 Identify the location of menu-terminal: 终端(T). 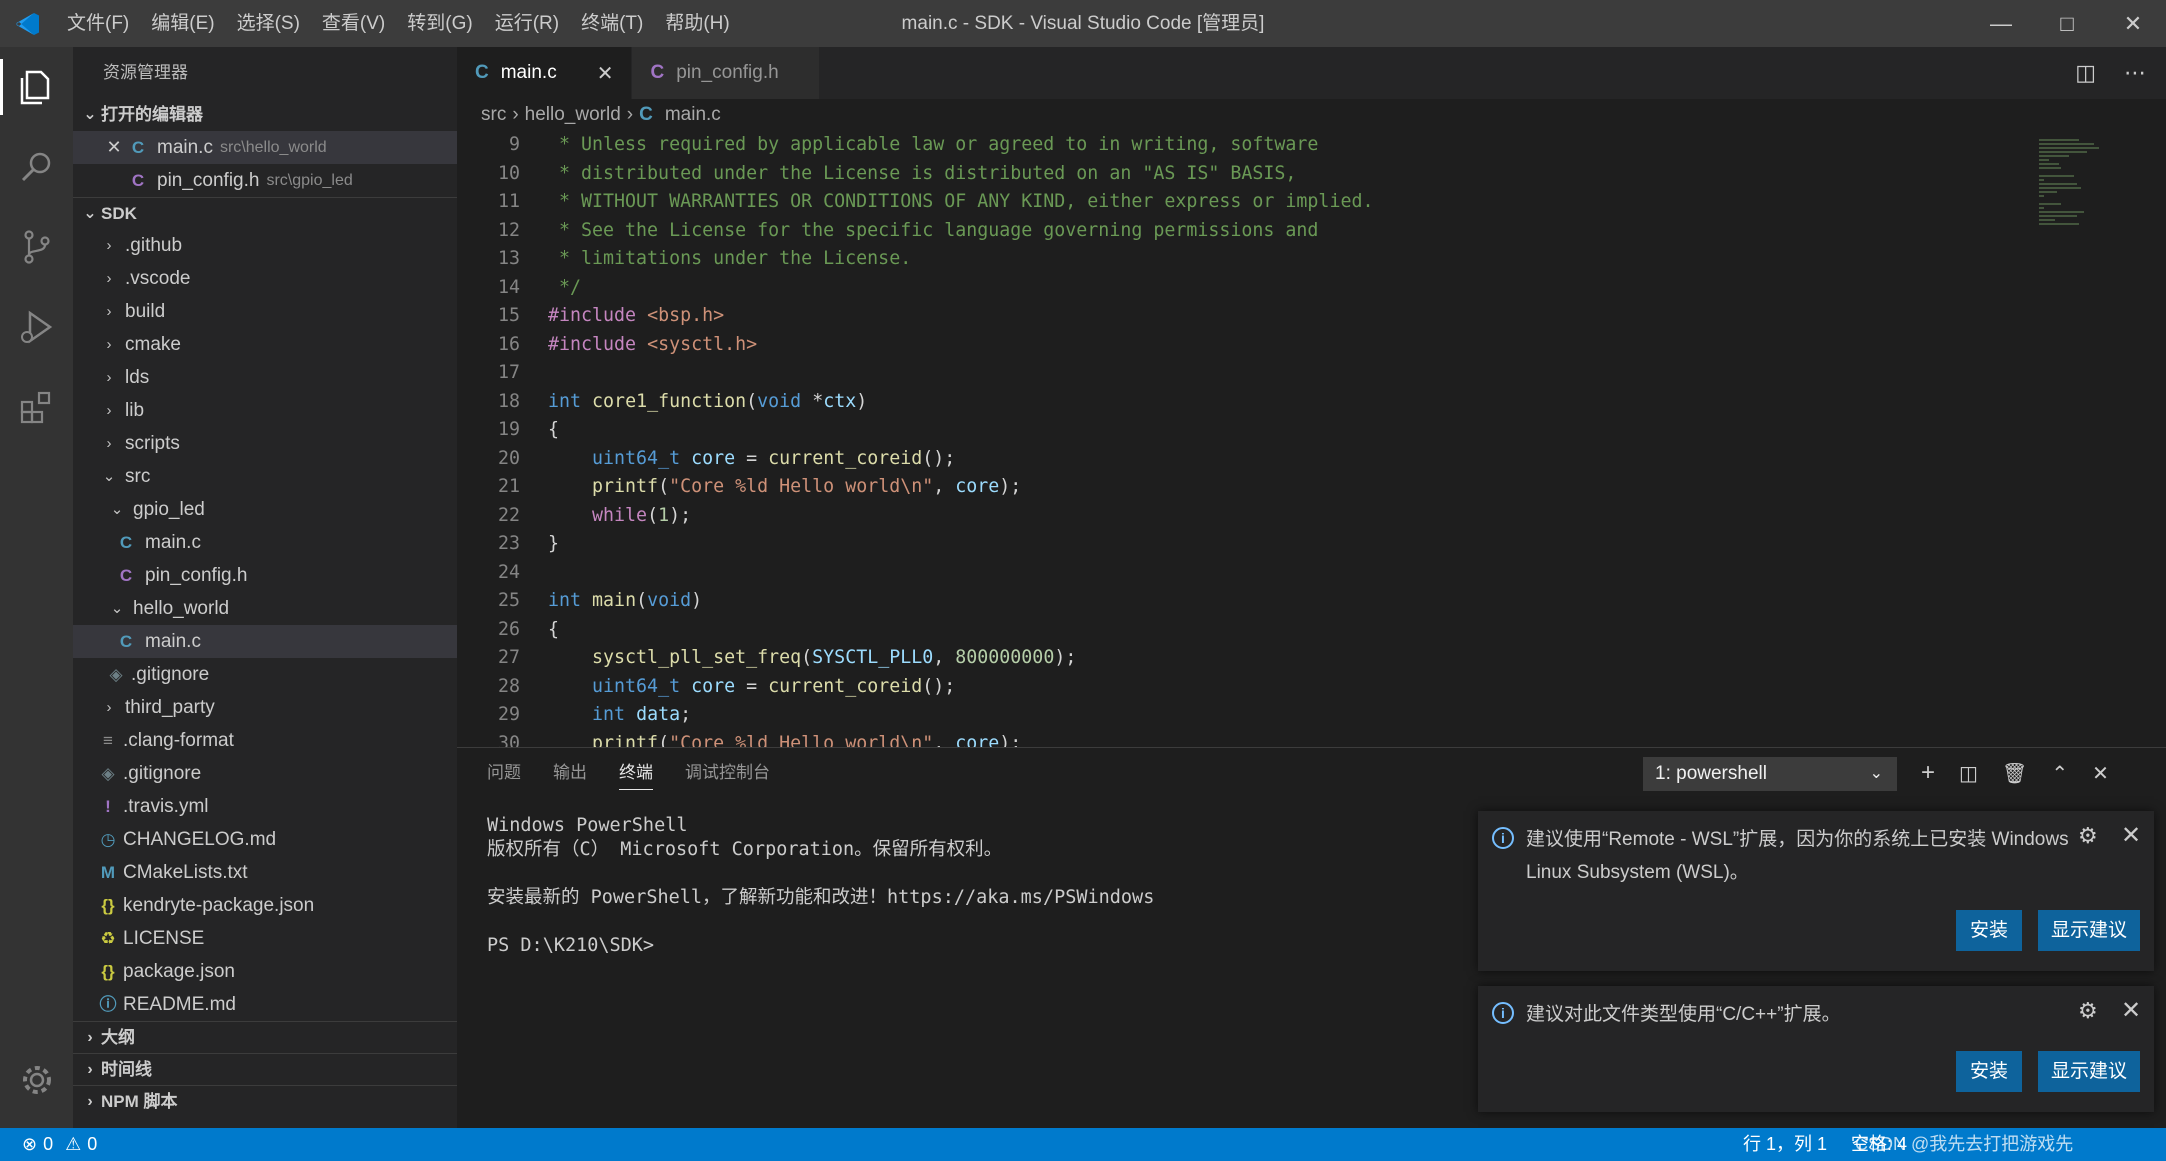
(612, 23).